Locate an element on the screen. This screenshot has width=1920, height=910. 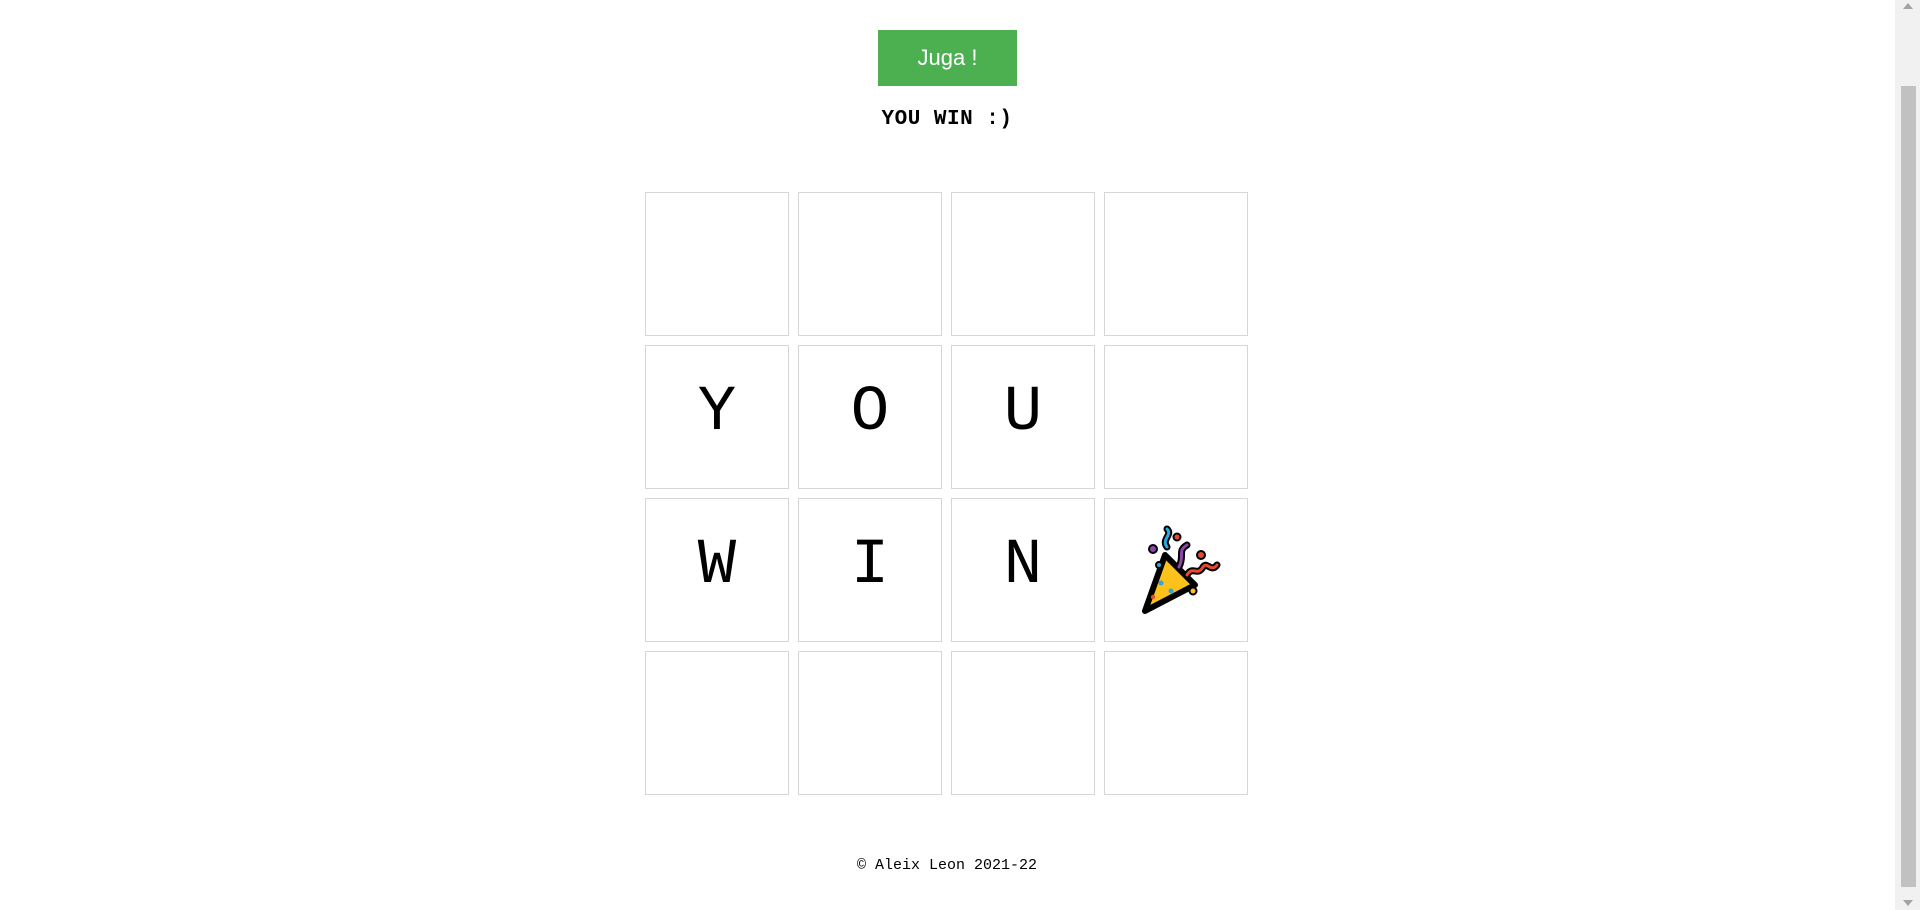
vertical-scrollbar is located at coordinates (1907, 455).